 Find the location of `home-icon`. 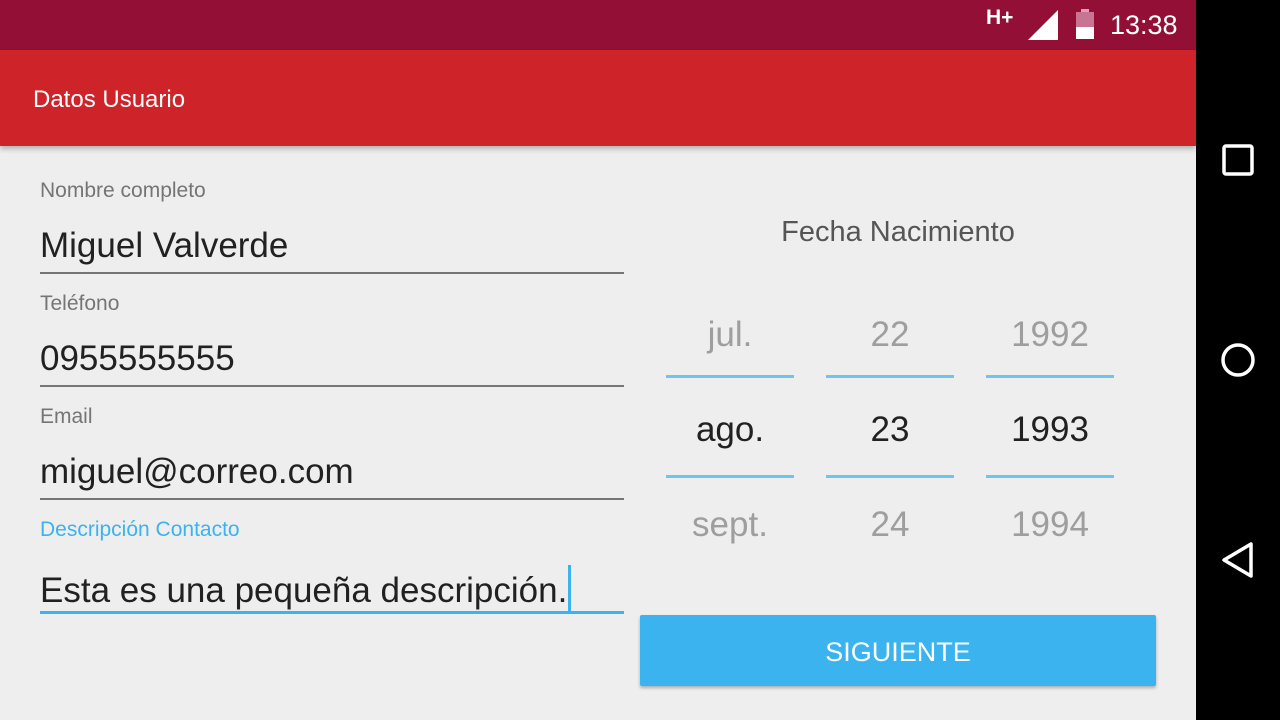

home-icon is located at coordinates (1238, 360).